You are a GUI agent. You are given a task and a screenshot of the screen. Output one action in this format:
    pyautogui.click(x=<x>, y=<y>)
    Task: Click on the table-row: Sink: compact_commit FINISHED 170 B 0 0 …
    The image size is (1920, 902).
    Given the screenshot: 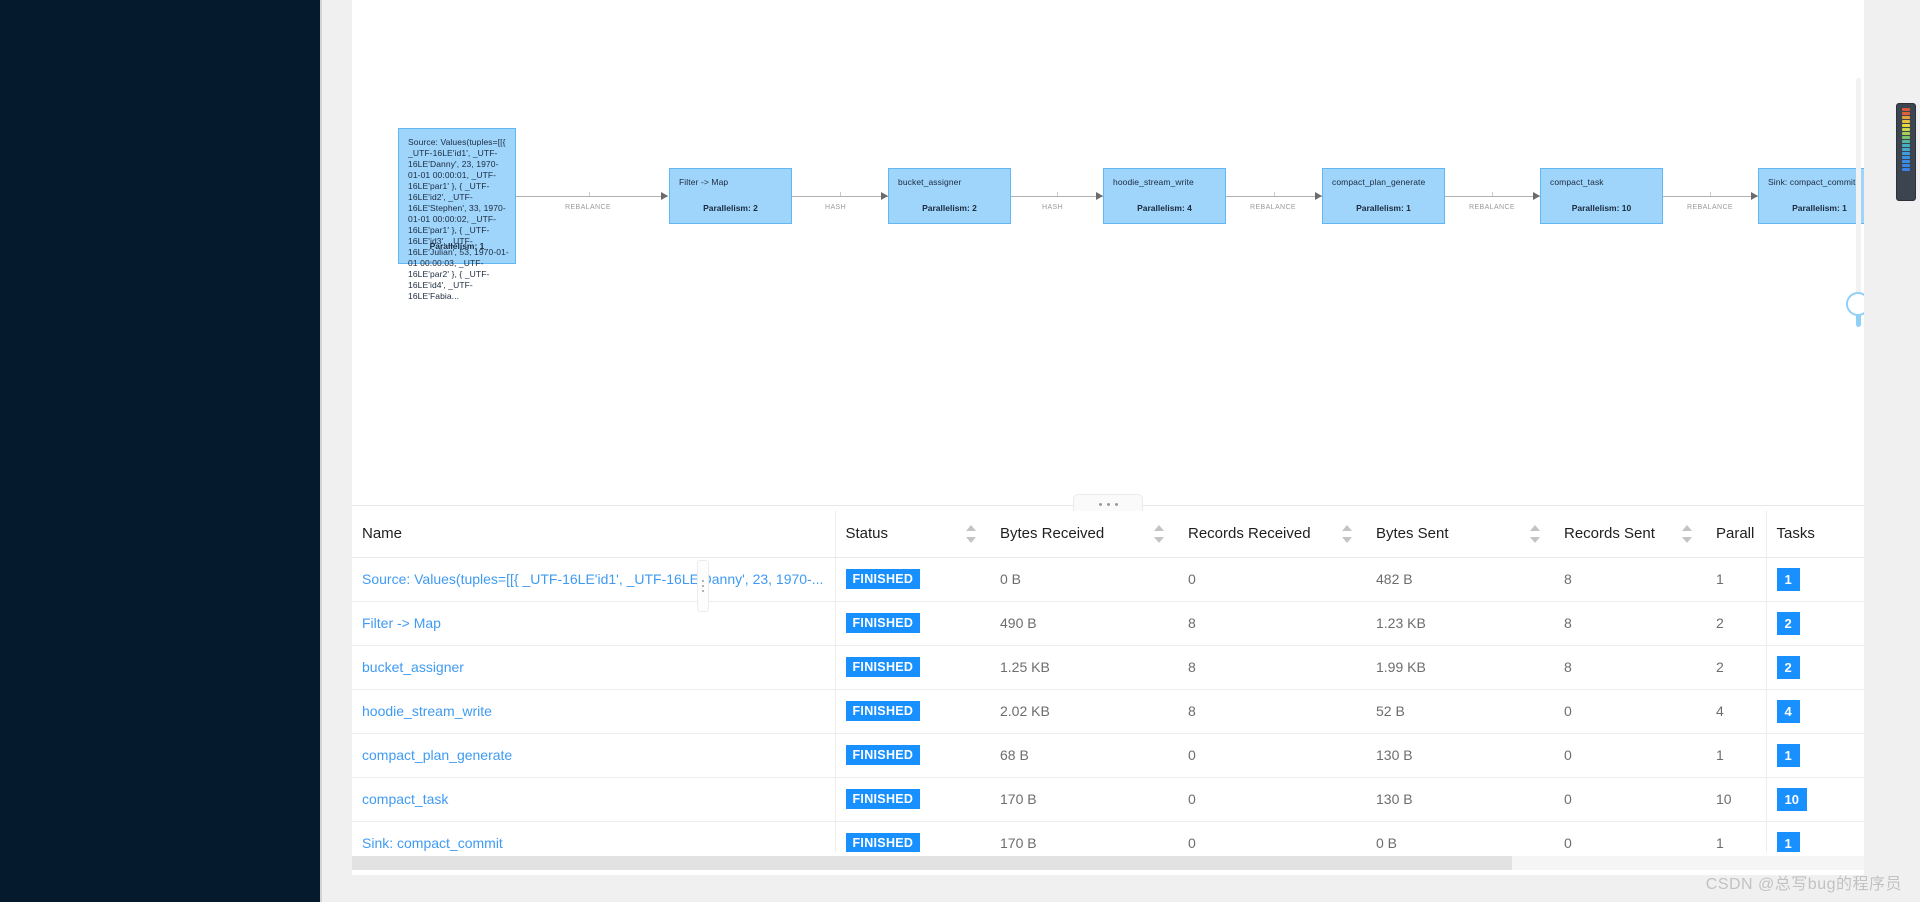 What is the action you would take?
    pyautogui.click(x=1108, y=836)
    